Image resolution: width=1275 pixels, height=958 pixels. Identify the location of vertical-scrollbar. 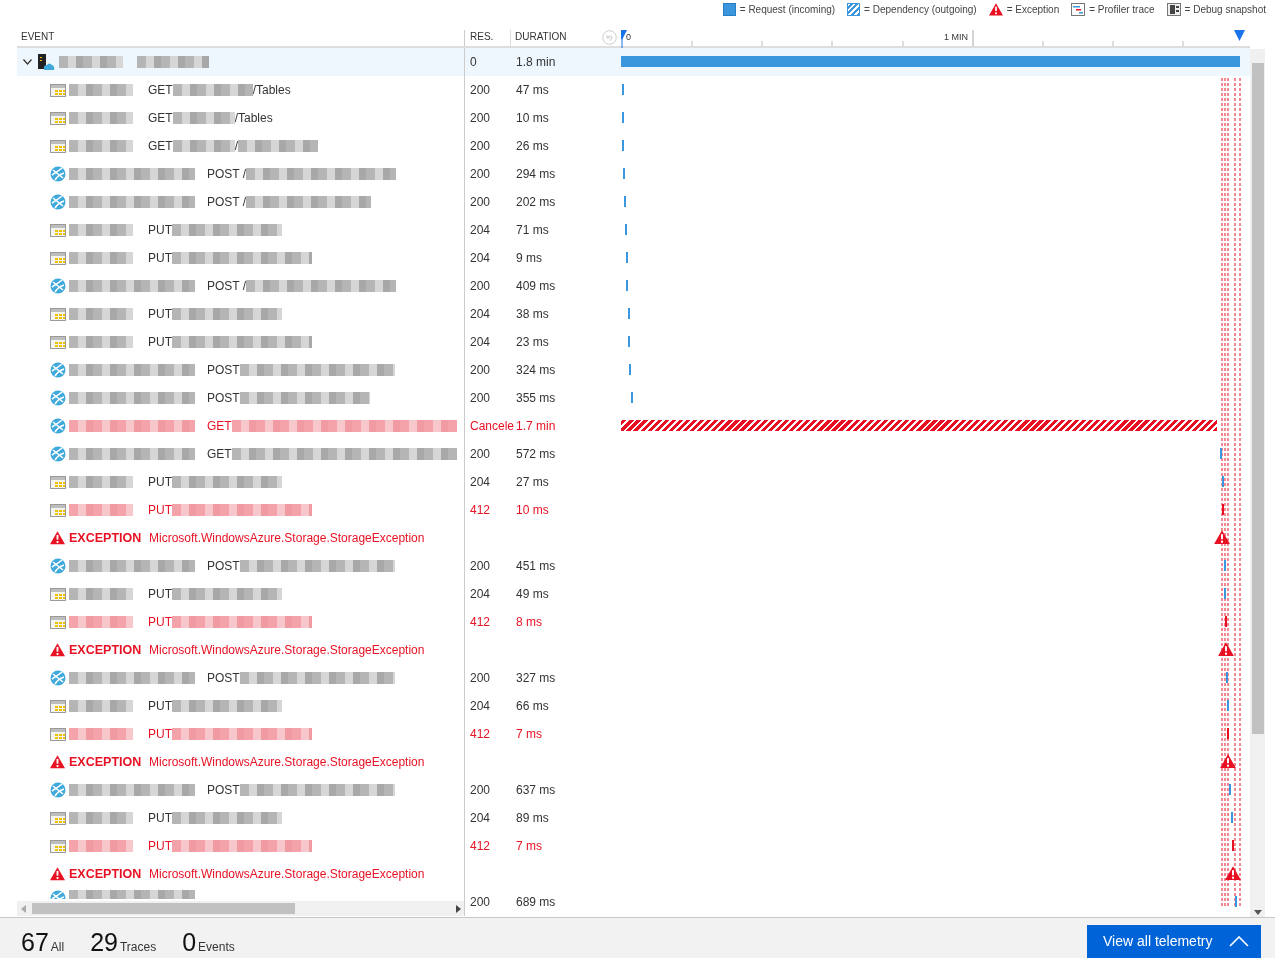
(1257, 483).